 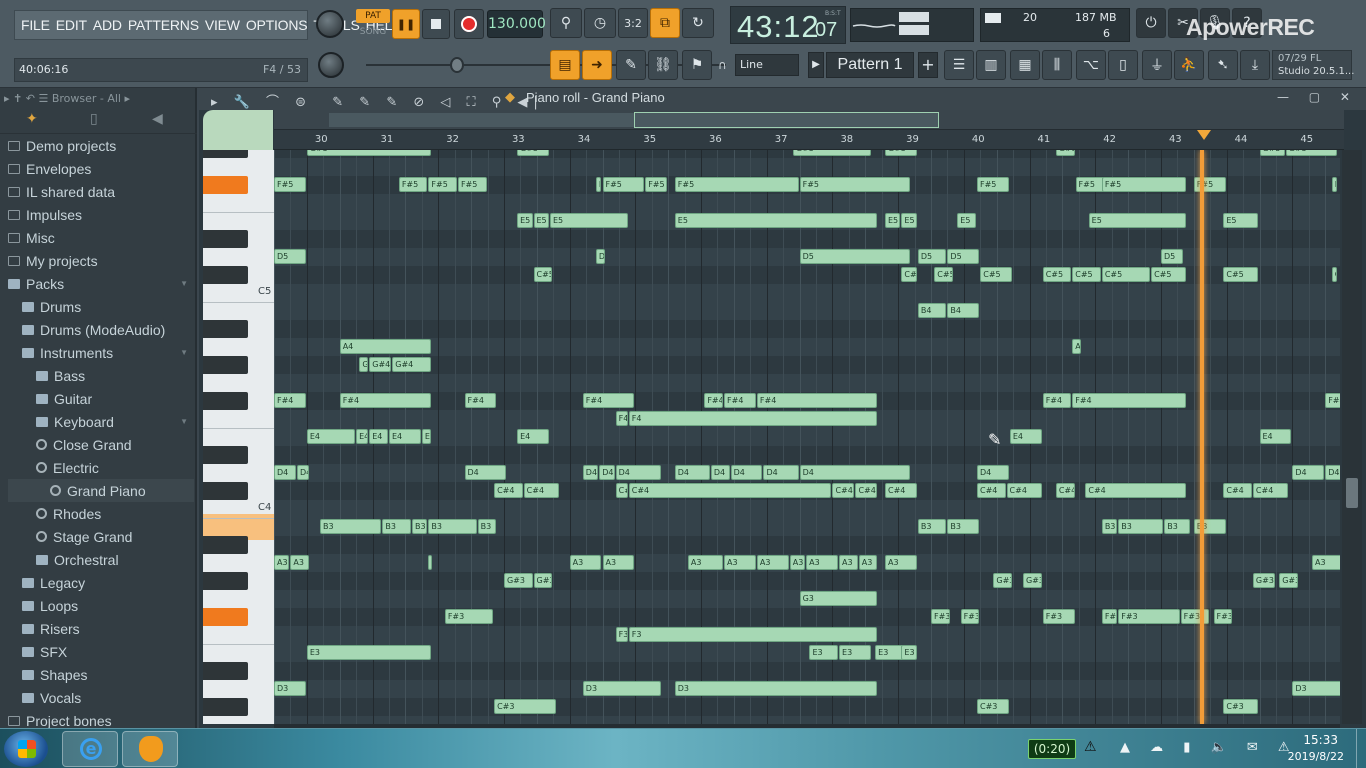 What do you see at coordinates (411, 364) in the screenshot?
I see `note-gs4: G#4` at bounding box center [411, 364].